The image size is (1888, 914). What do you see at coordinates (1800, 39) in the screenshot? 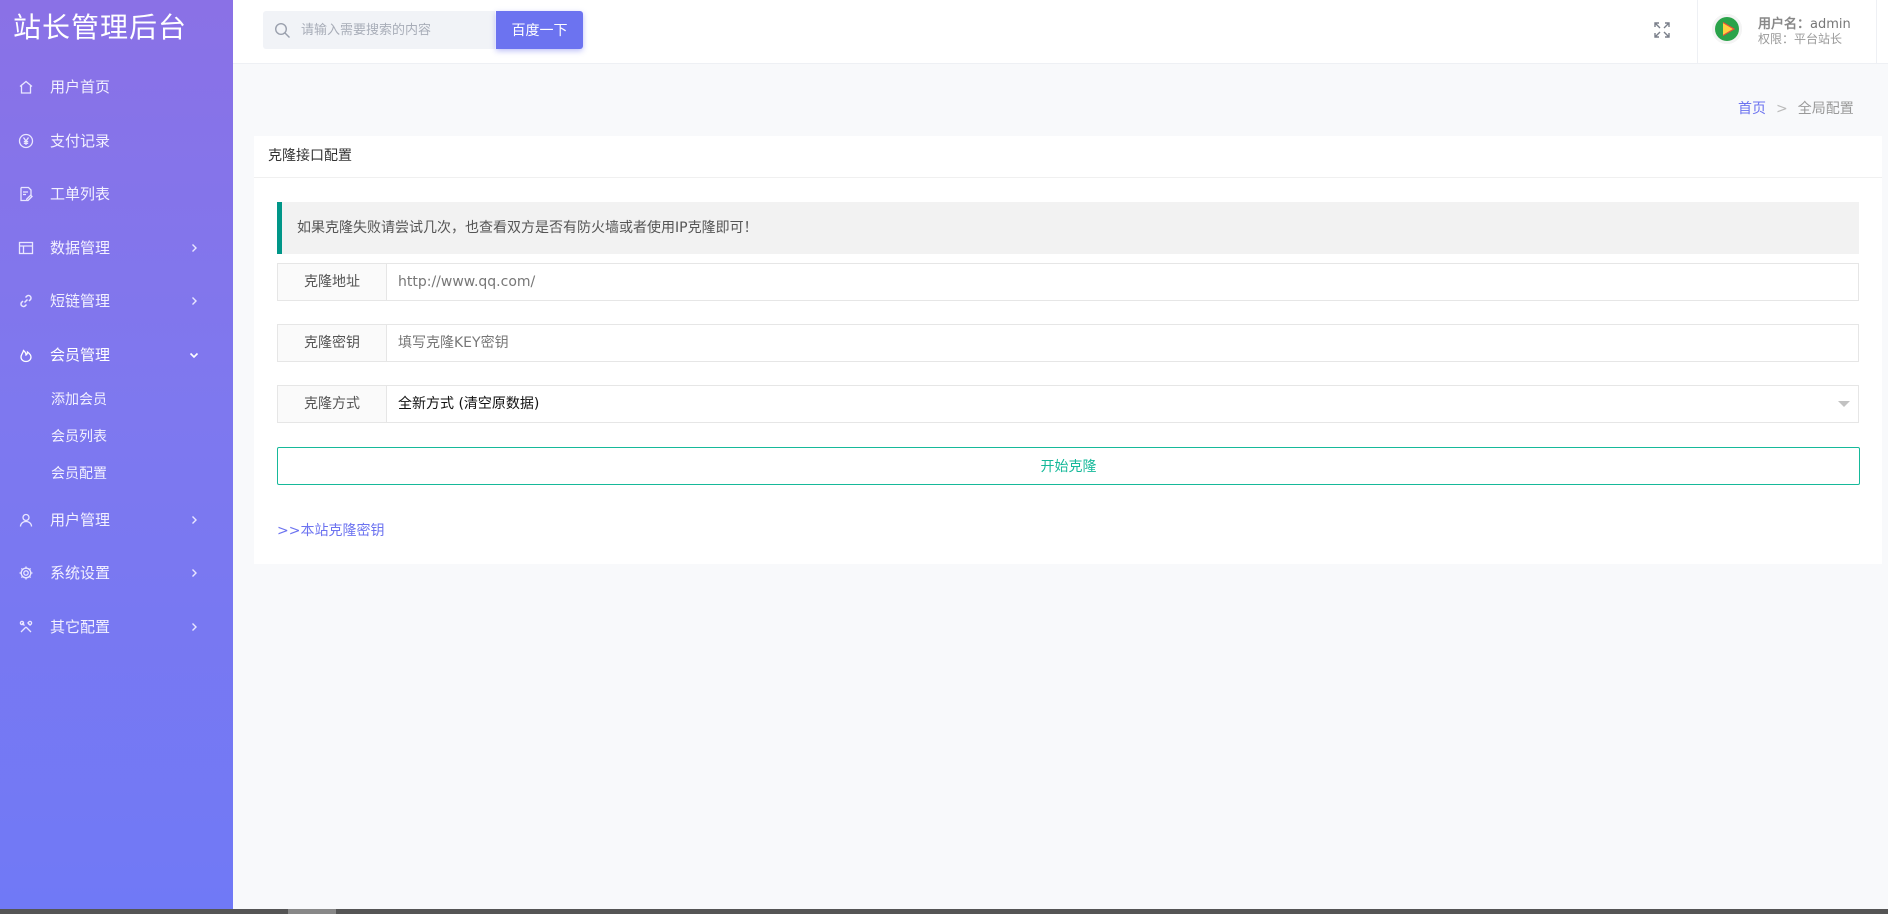
I see `user-role: 权限：平台站长` at bounding box center [1800, 39].